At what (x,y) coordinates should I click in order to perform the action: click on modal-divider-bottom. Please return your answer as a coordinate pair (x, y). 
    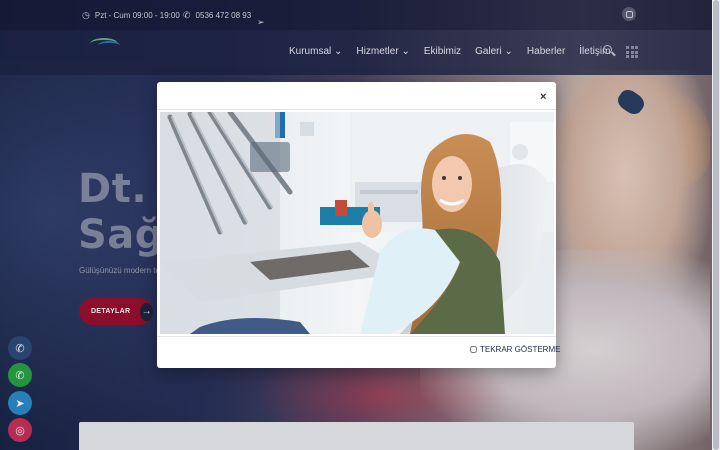
    Looking at the image, I should click on (356, 336).